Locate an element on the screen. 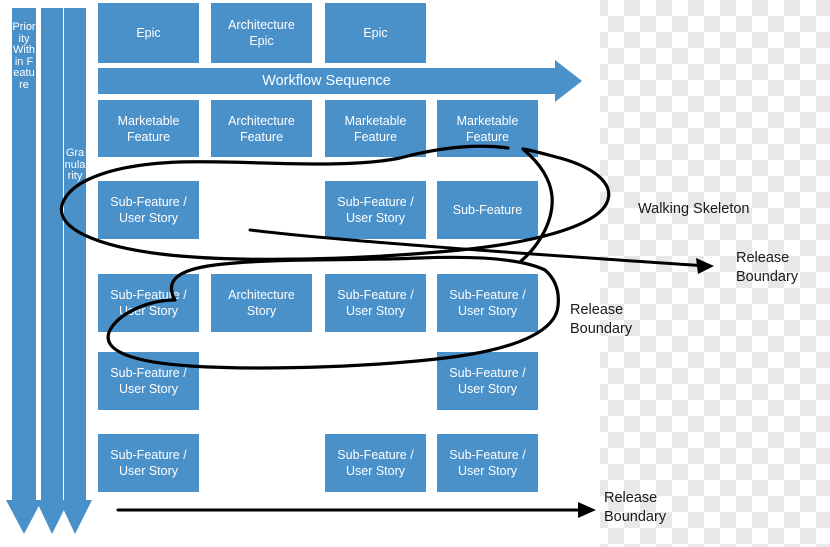  walking-skeleton-label: Walking Skeleton is located at coordinates (694, 209).